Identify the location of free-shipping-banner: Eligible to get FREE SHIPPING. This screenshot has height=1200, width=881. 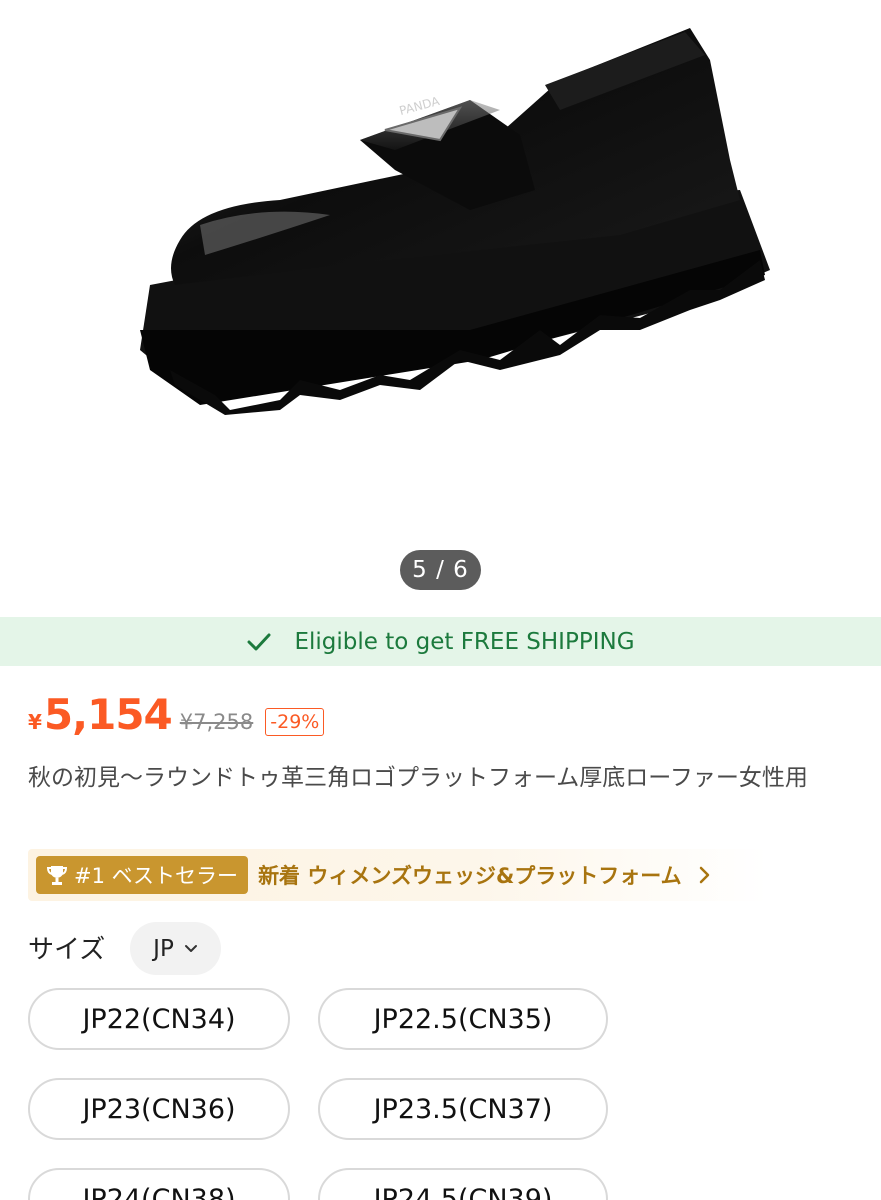
(440, 641).